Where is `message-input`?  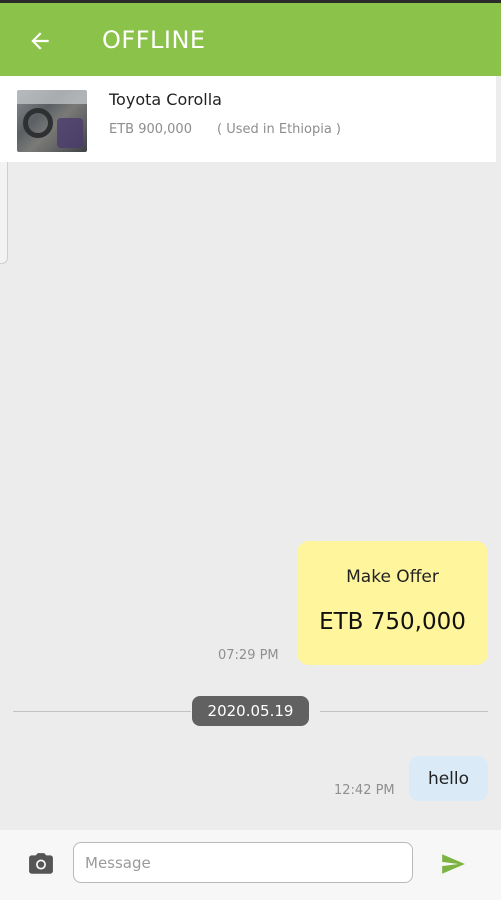
message-input is located at coordinates (243, 862).